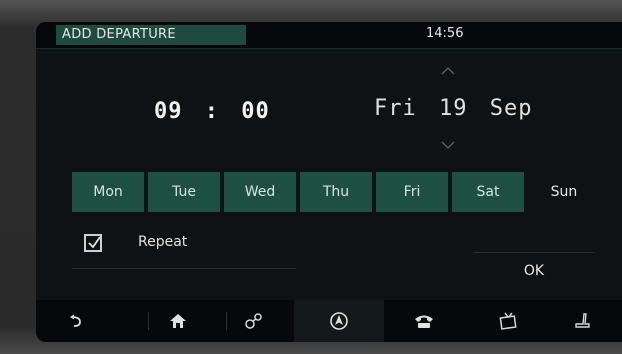  I want to click on phone-icon, so click(424, 321).